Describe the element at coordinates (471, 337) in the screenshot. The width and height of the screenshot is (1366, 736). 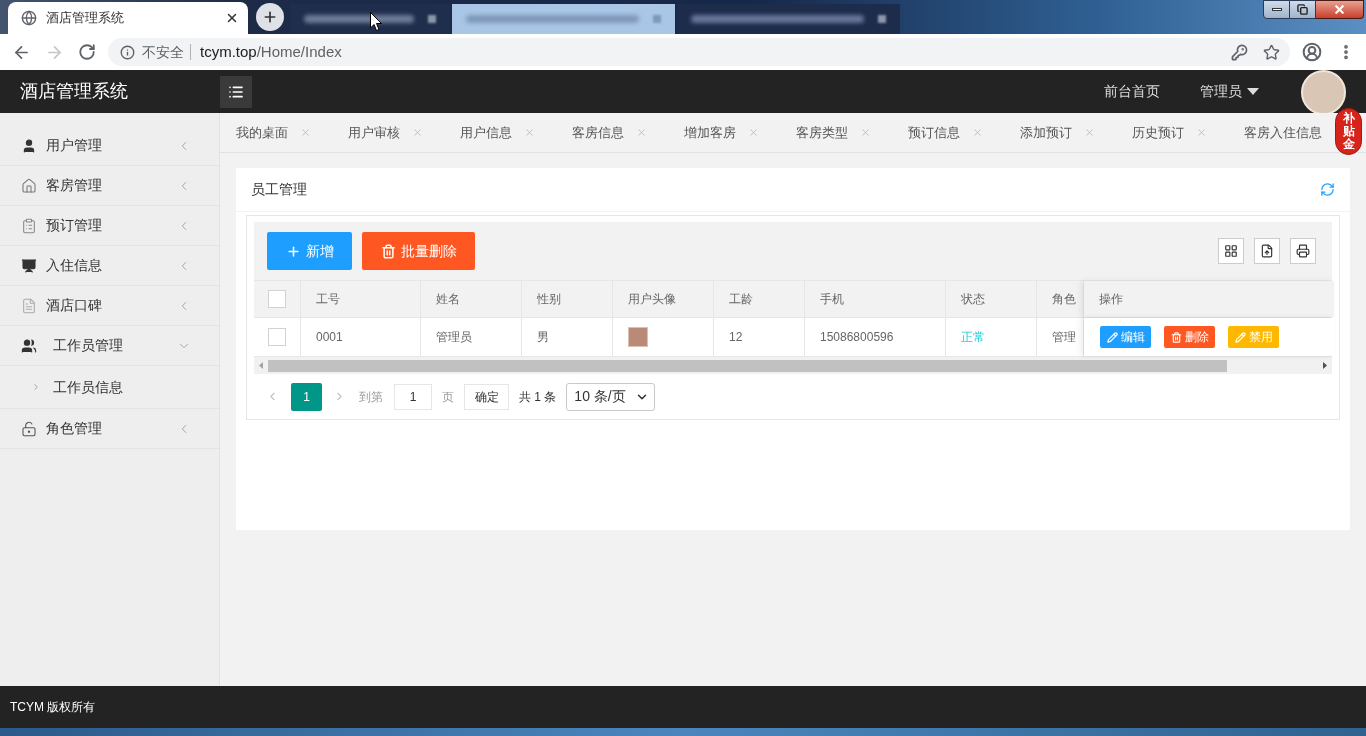
I see `table-cell: 管理员` at that location.